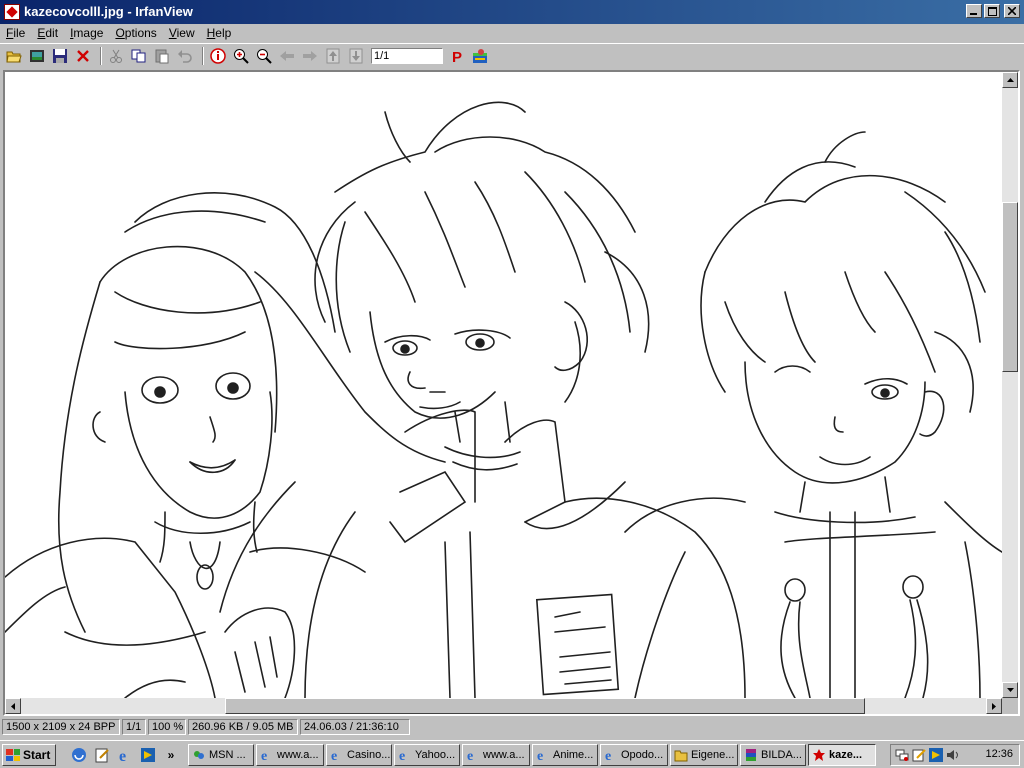 The height and width of the screenshot is (768, 1024). Describe the element at coordinates (139, 56) in the screenshot. I see `copy-button` at that location.